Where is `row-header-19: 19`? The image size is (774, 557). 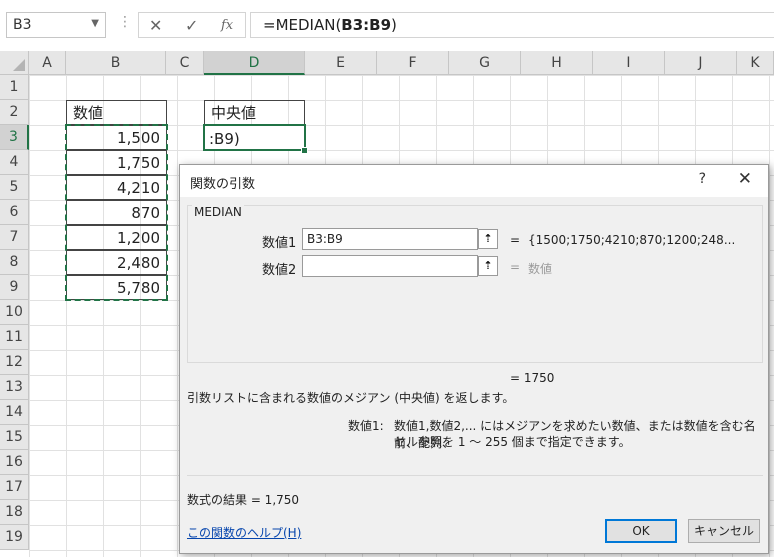 row-header-19: 19 is located at coordinates (14, 537).